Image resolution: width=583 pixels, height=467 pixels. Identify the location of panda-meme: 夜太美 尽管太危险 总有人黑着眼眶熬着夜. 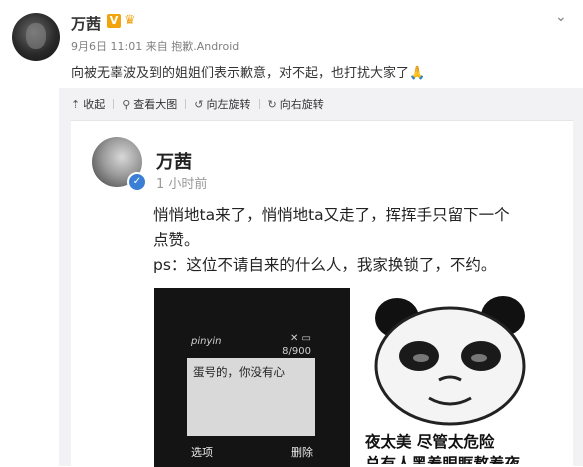
(449, 377).